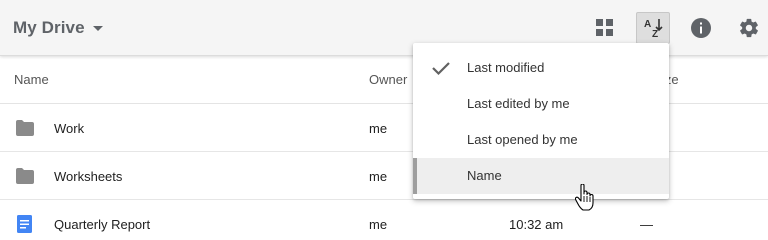 The image size is (768, 240). I want to click on menu-item-label: Last edited by me, so click(518, 103).